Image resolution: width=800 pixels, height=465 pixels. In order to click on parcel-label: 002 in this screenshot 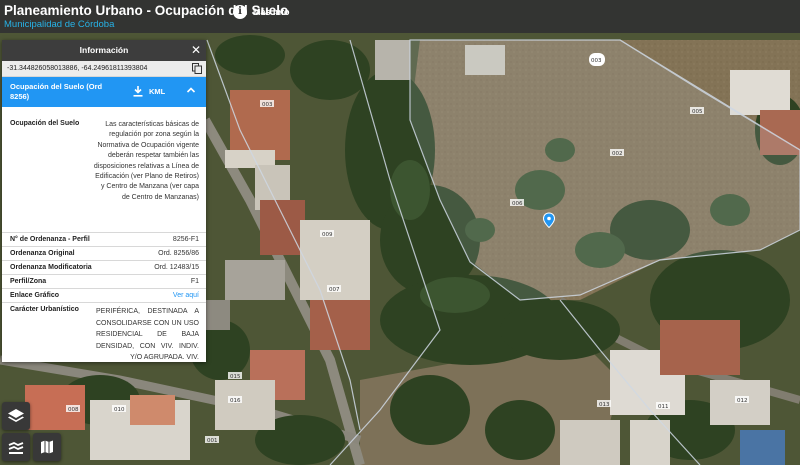, I will do `click(617, 154)`.